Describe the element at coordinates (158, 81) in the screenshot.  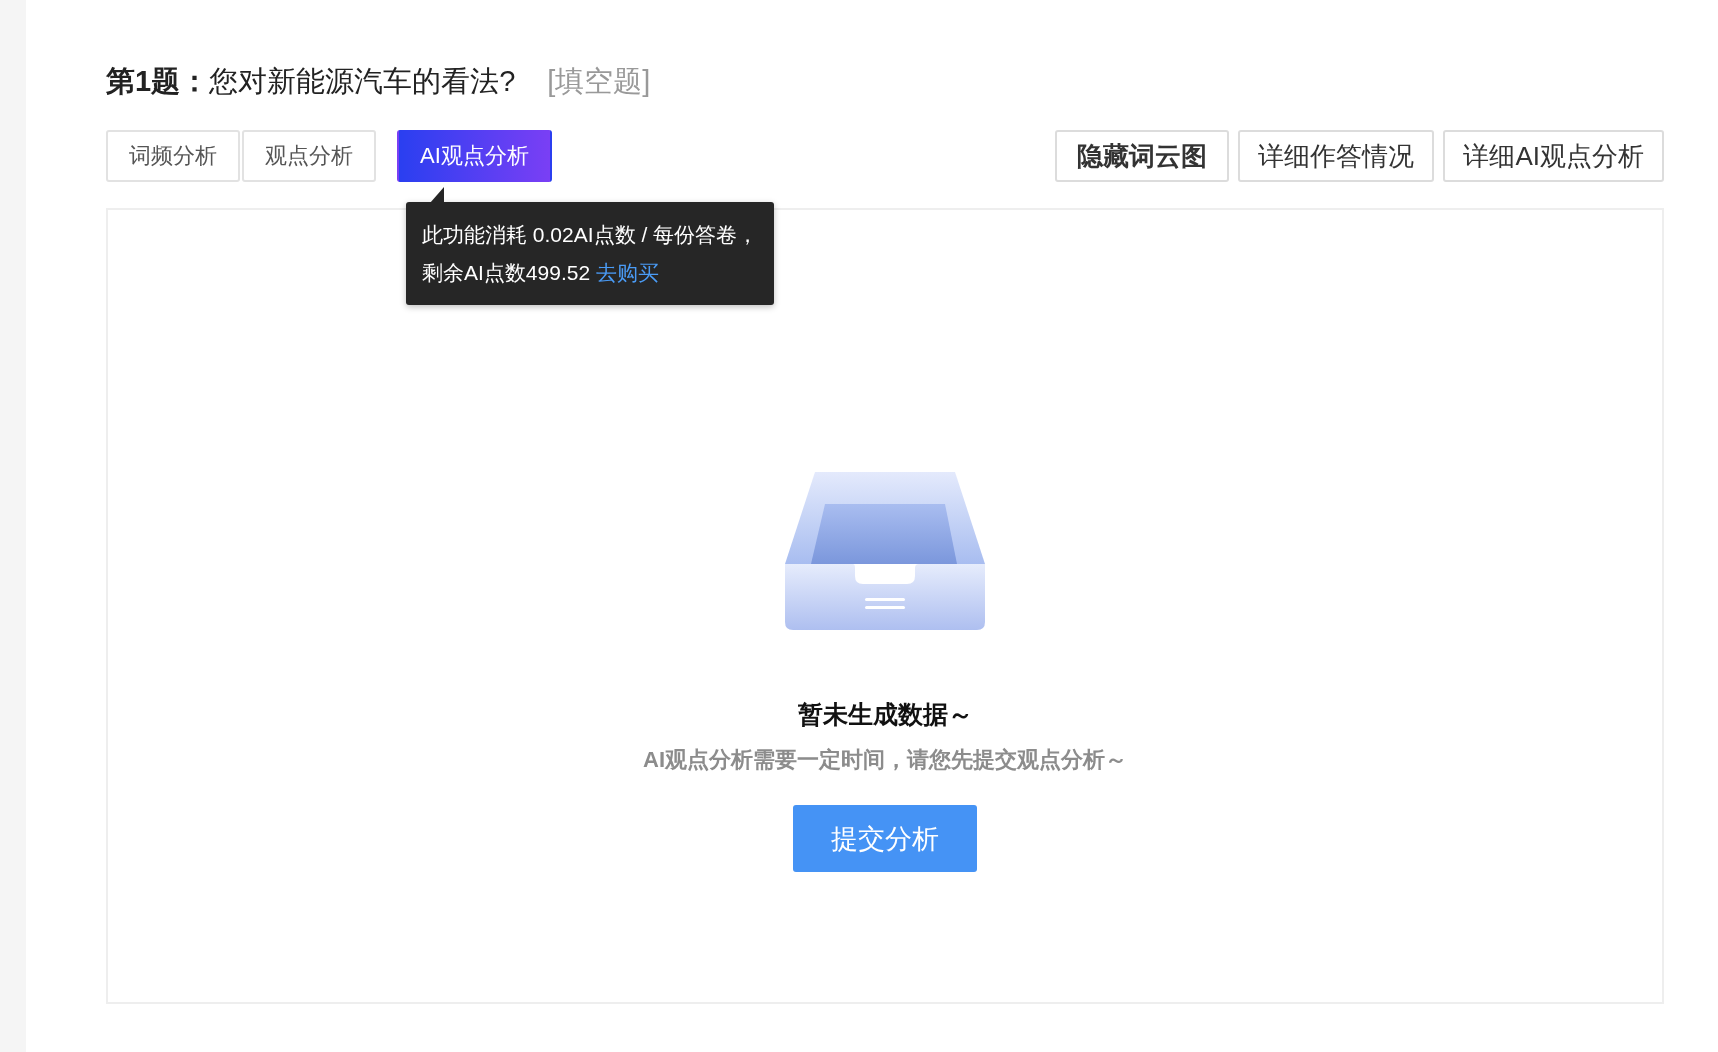
I see `question-number: 第1题：` at that location.